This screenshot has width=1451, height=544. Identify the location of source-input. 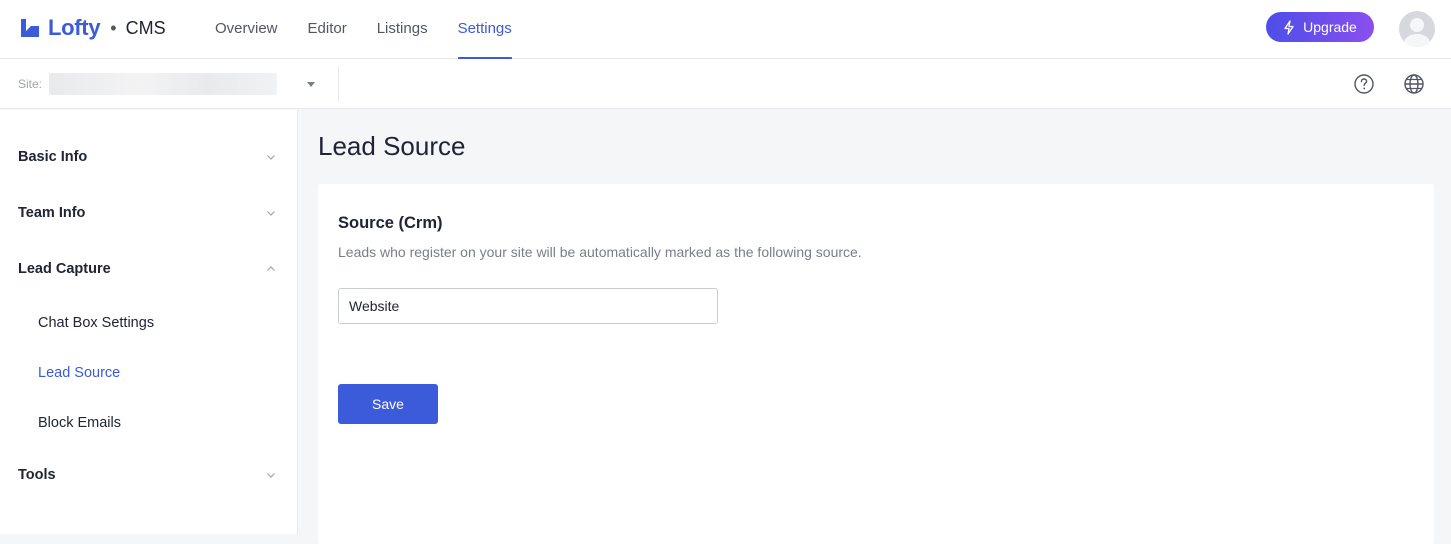
(528, 306).